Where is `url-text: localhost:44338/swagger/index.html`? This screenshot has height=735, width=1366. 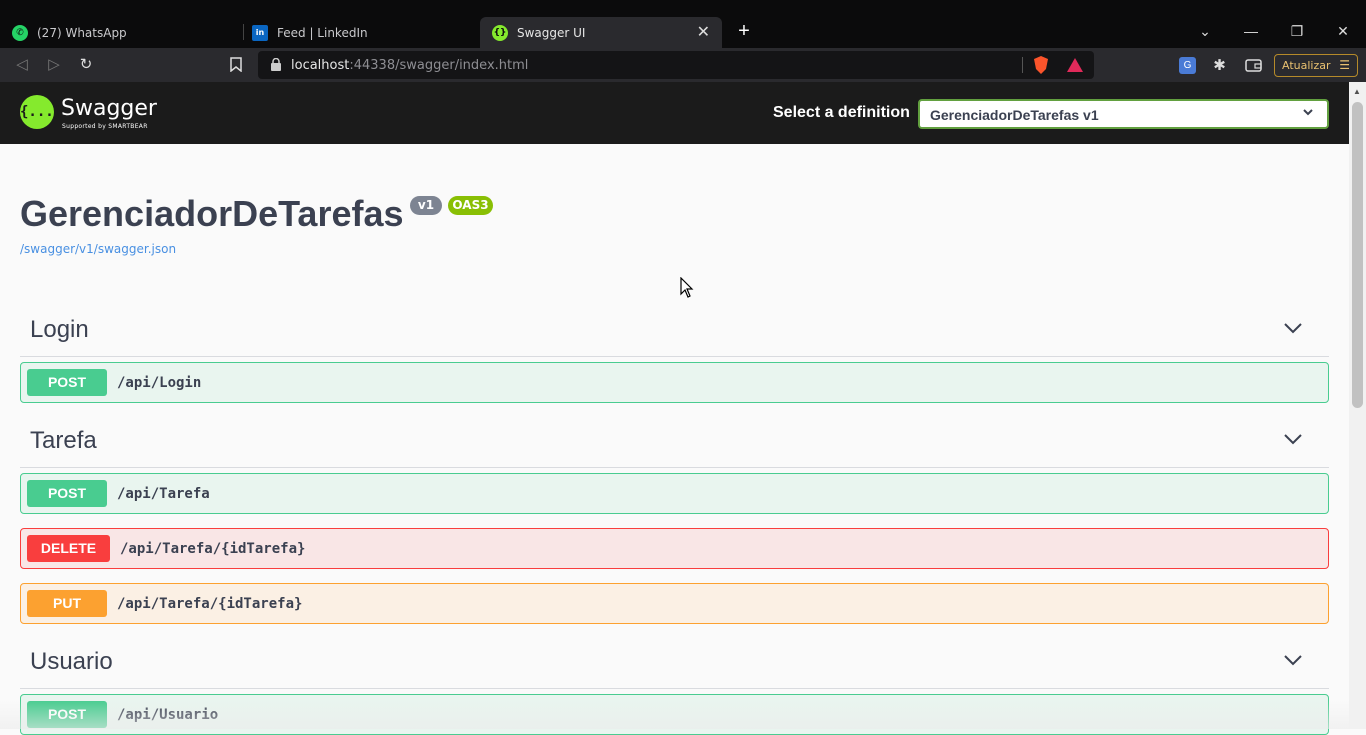
url-text: localhost:44338/swagger/index.html is located at coordinates (409, 65).